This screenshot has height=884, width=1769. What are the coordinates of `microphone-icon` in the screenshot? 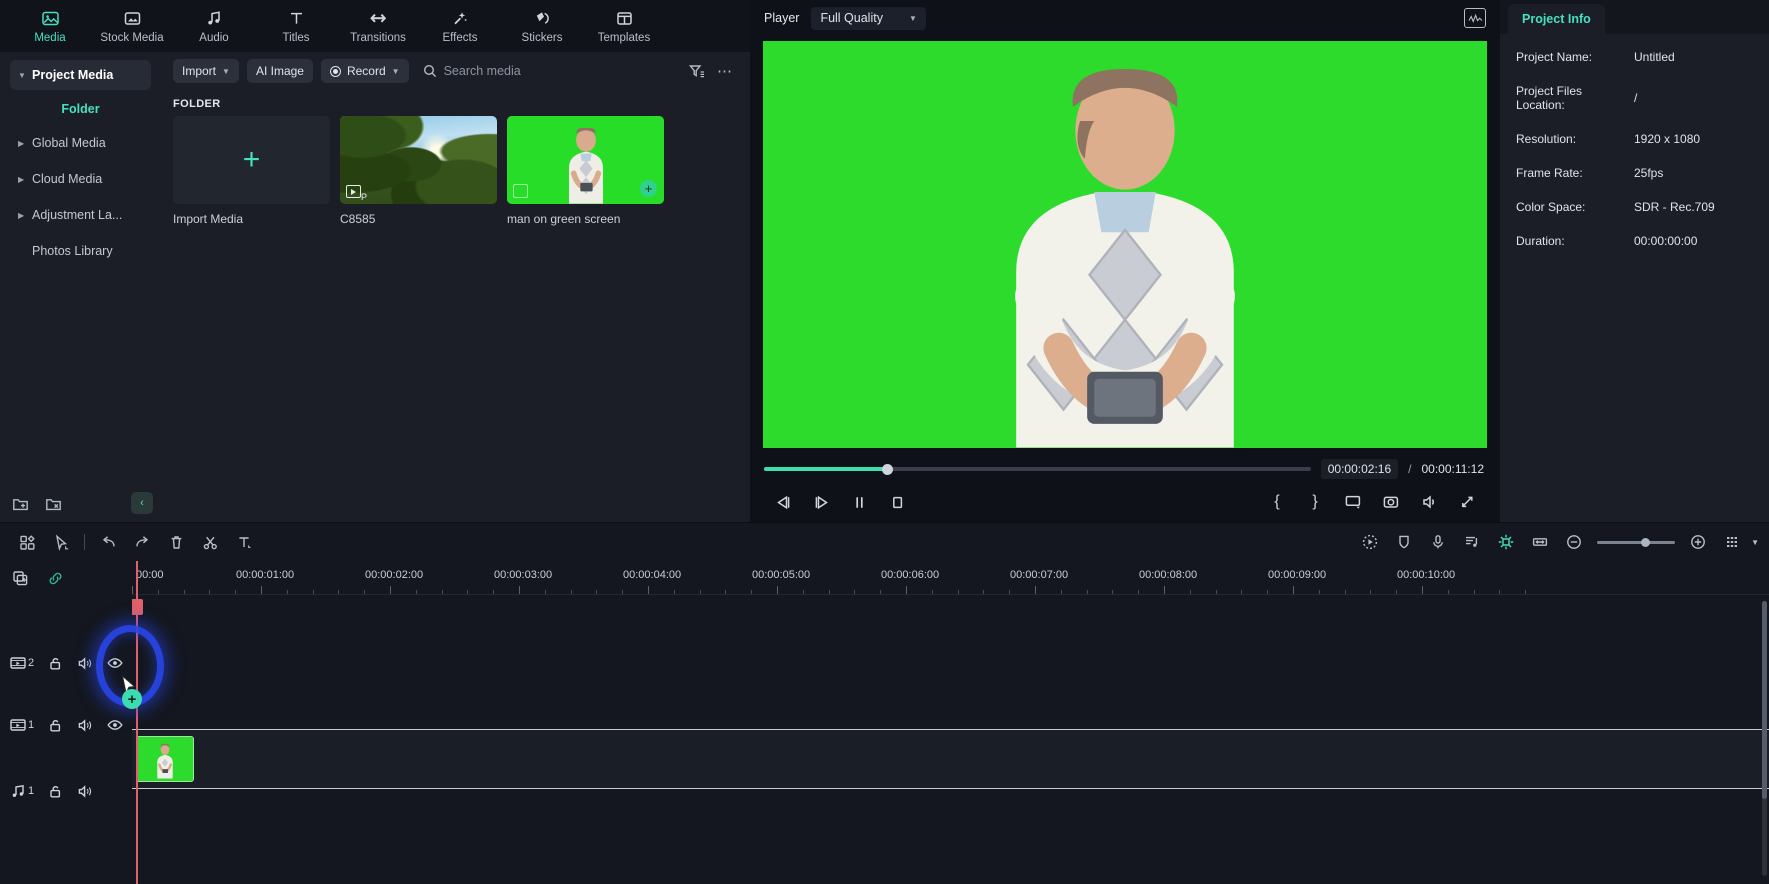 It's located at (1438, 542).